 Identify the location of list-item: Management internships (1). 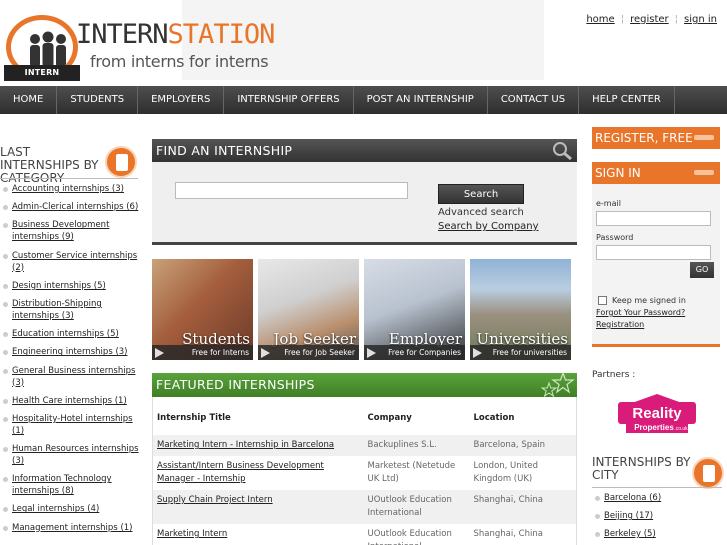
(70, 528).